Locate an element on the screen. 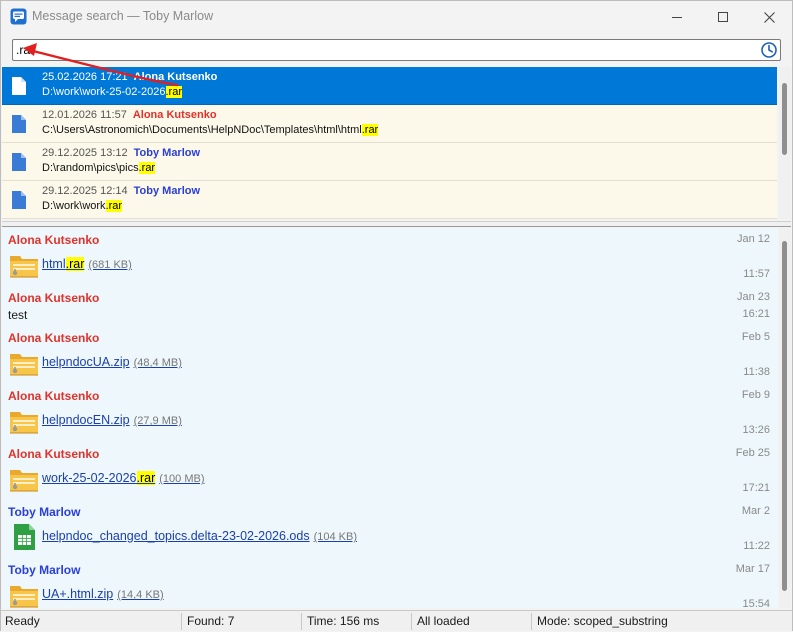 The width and height of the screenshot is (793, 632). attachment-name: work-25-02-2026 is located at coordinates (89, 478).